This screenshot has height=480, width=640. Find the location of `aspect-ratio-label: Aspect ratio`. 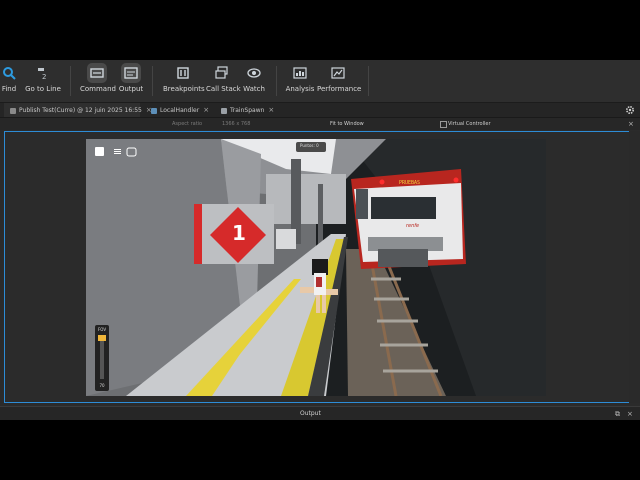

aspect-ratio-label: Aspect ratio is located at coordinates (187, 124).